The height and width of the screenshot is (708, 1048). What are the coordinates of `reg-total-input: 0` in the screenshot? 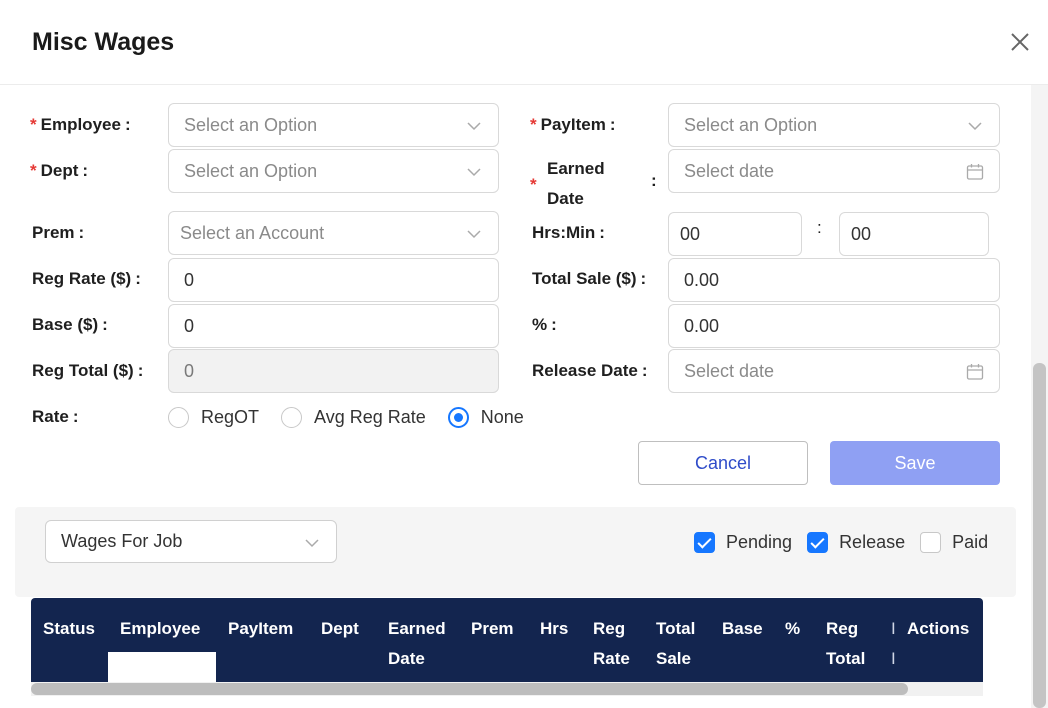 It's located at (333, 371).